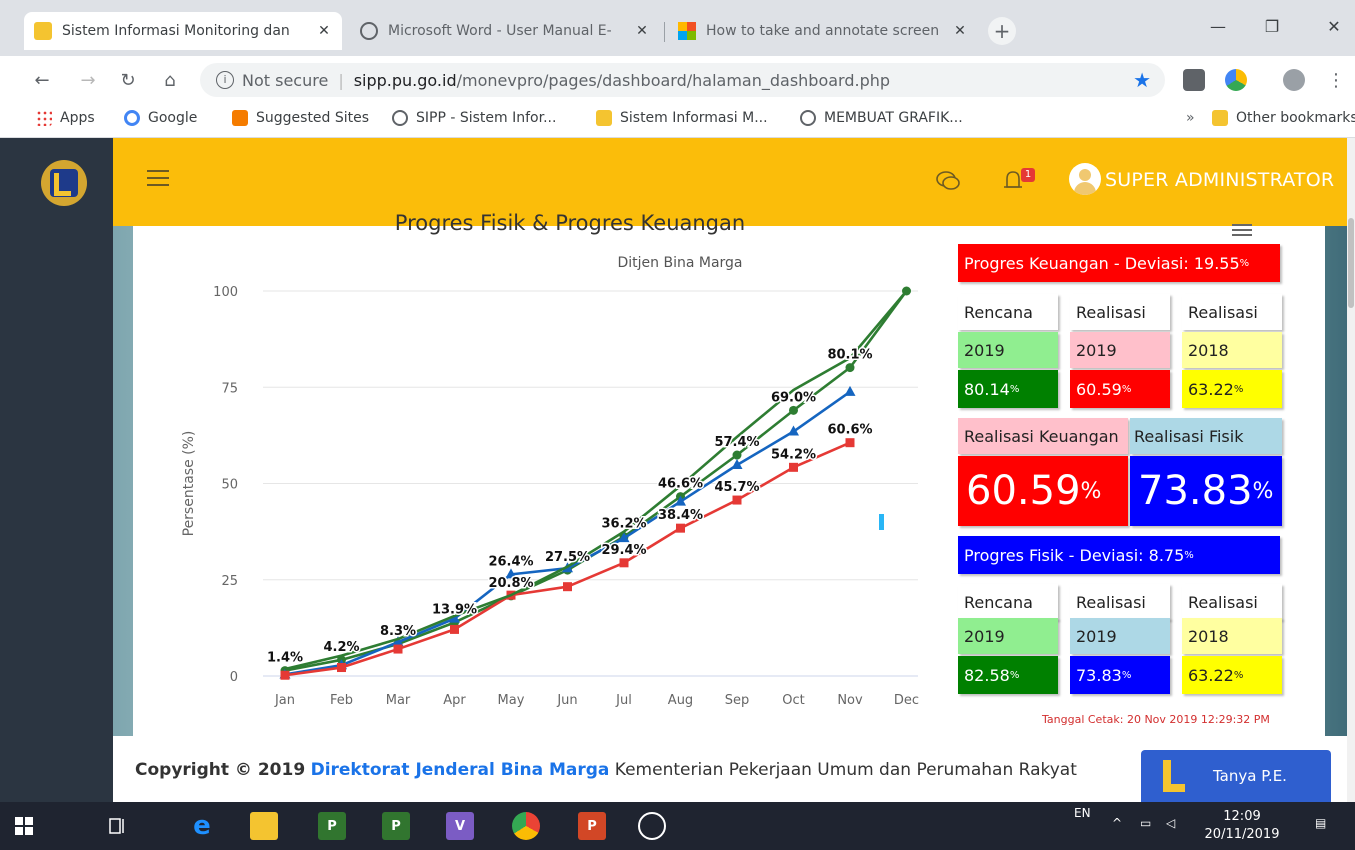 This screenshot has width=1355, height=850. Describe the element at coordinates (202, 826) in the screenshot. I see `edge-icon: e` at that location.